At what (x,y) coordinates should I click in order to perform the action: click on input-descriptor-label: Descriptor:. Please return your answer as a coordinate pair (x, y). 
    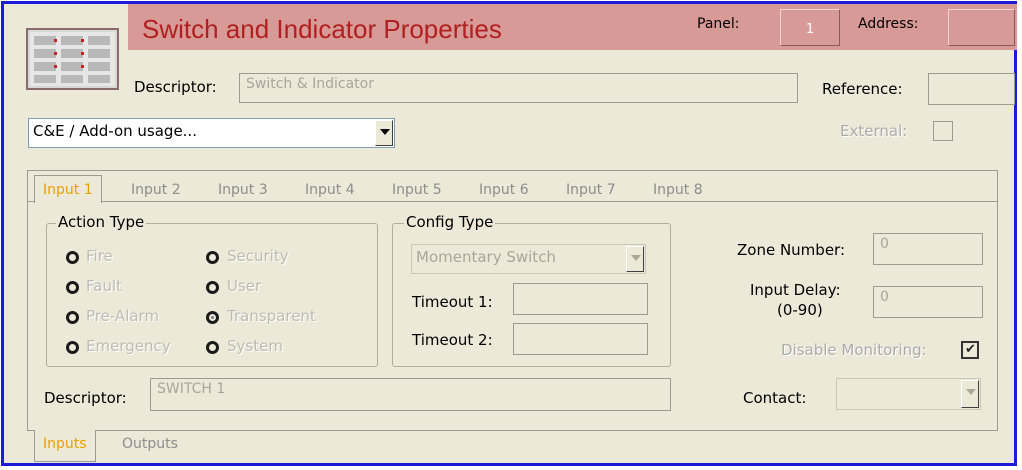
    Looking at the image, I should click on (85, 398).